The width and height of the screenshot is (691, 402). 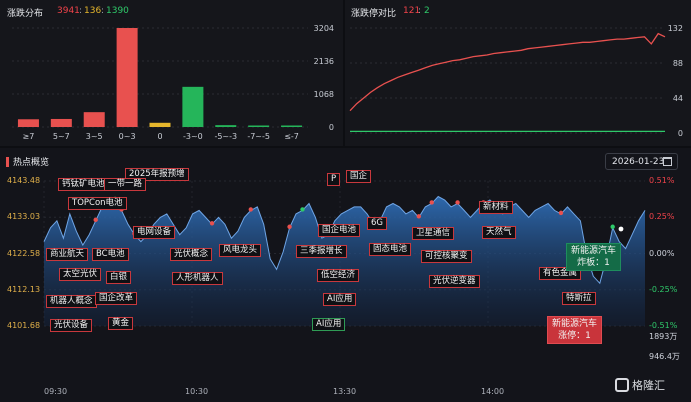 I want to click on y-tick-label: 1068, so click(x=324, y=94).